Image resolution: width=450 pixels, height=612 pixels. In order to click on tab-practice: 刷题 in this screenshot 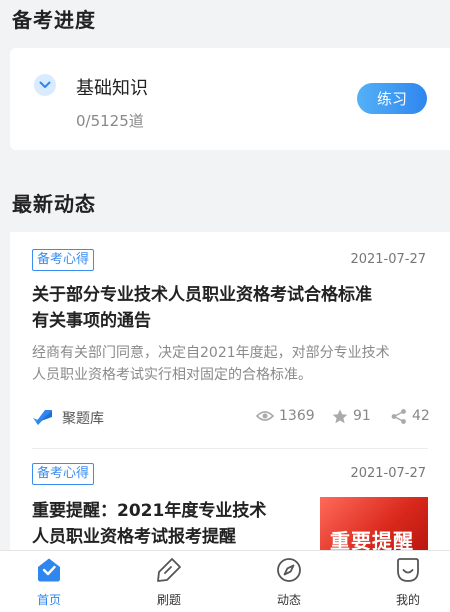, I will do `click(169, 581)`.